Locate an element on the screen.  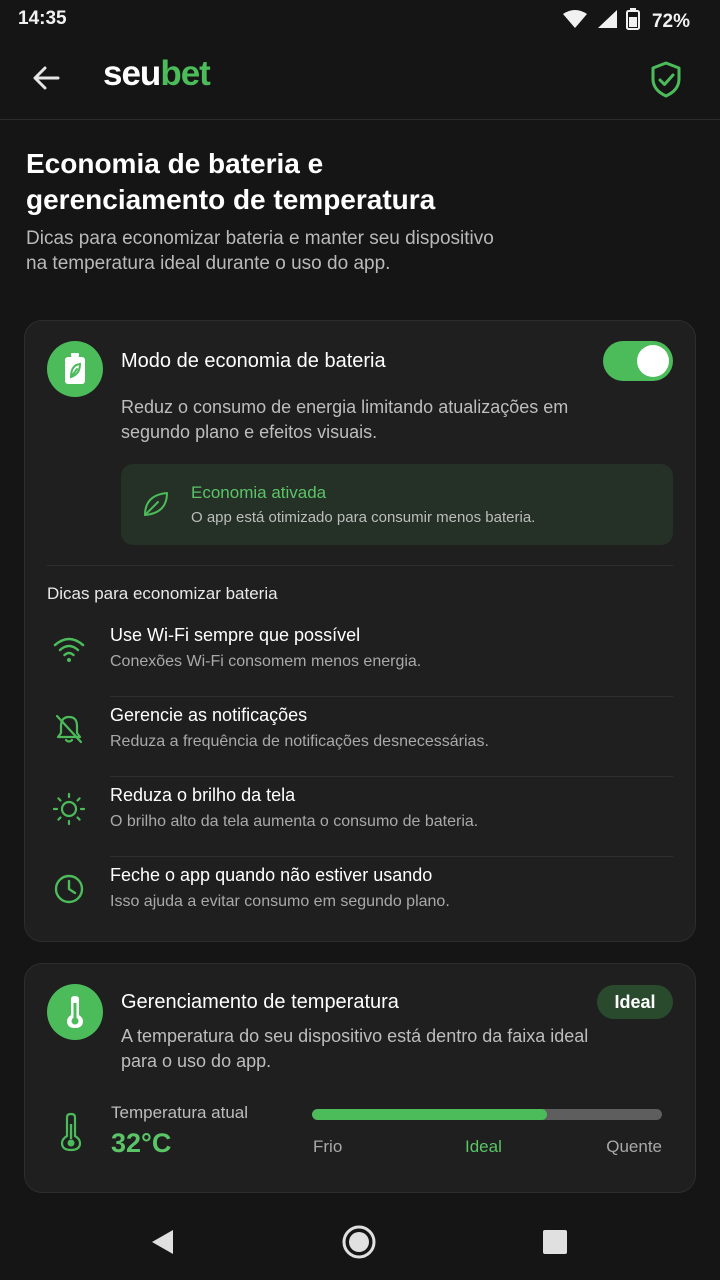
temperature-gauge-fill is located at coordinates (429, 1114).